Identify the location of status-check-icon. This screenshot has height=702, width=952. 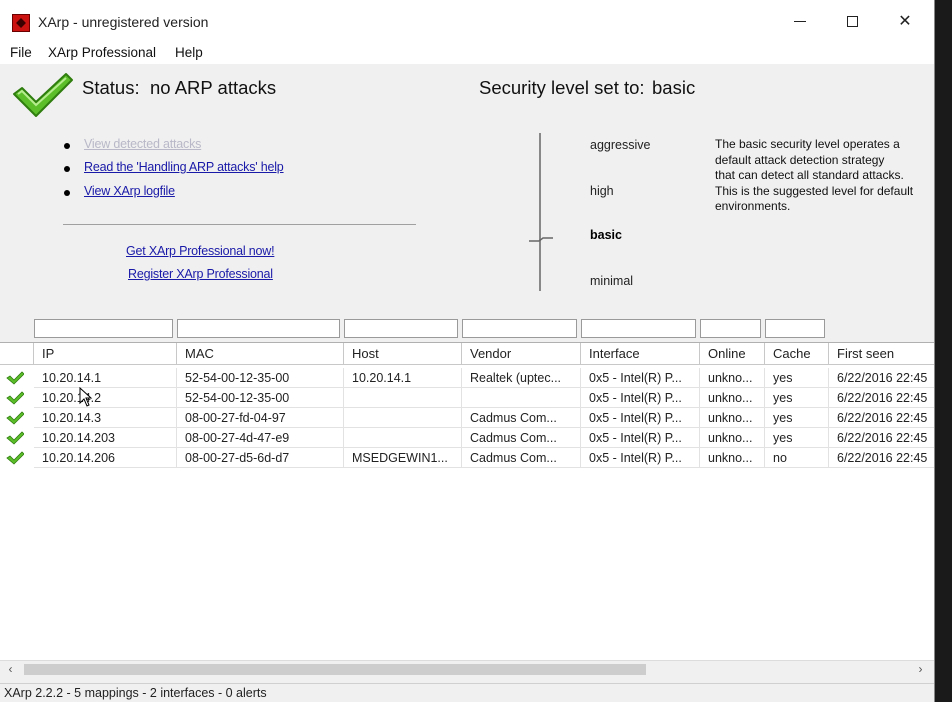
(43, 95).